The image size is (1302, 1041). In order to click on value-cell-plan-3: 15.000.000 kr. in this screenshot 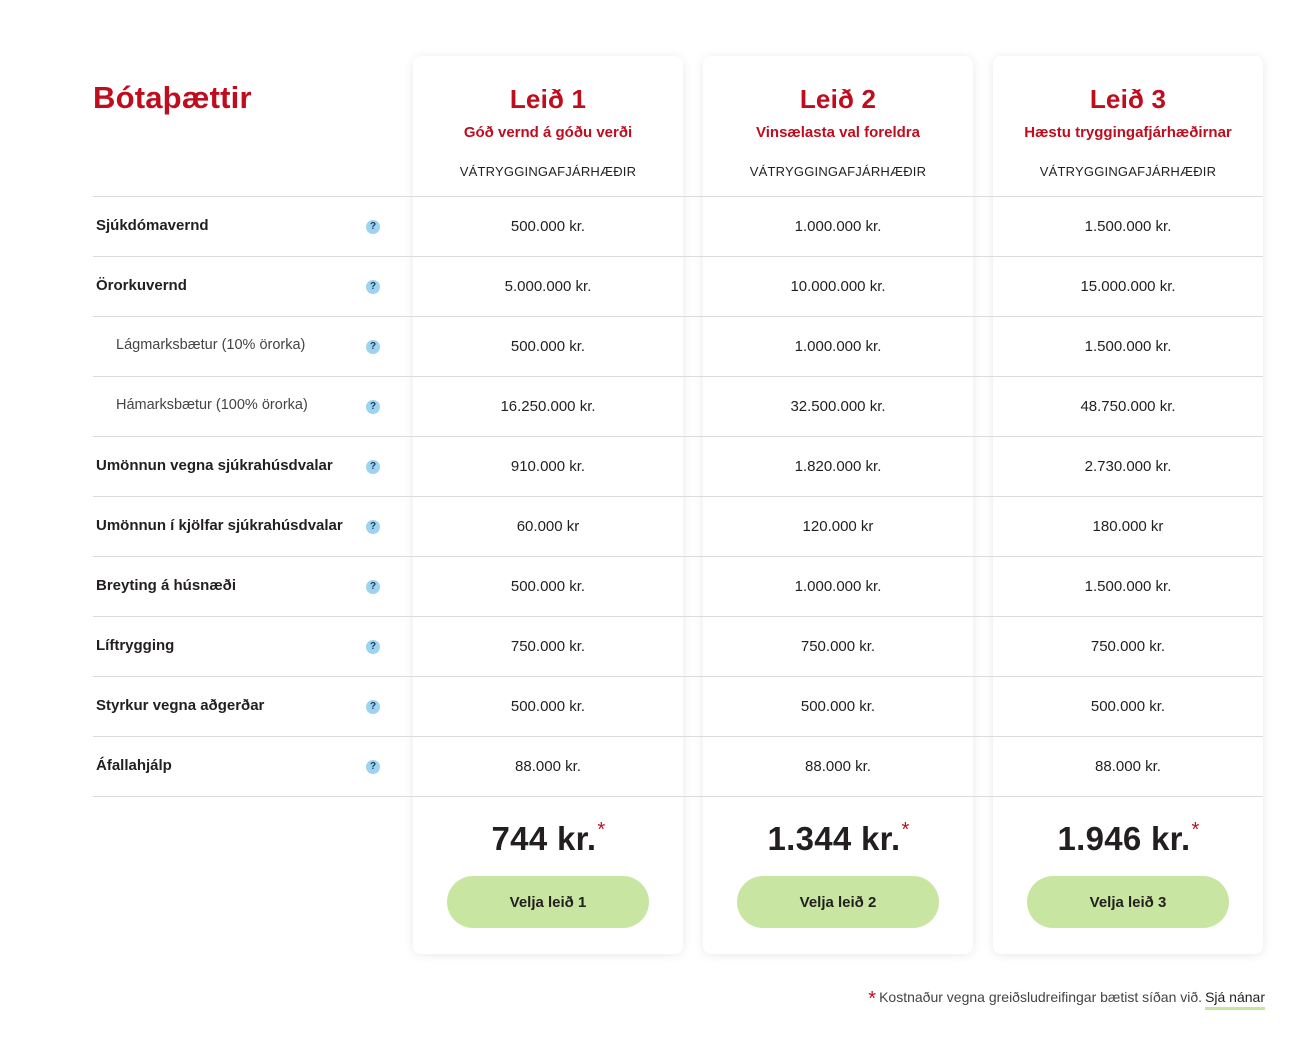, I will do `click(1128, 286)`.